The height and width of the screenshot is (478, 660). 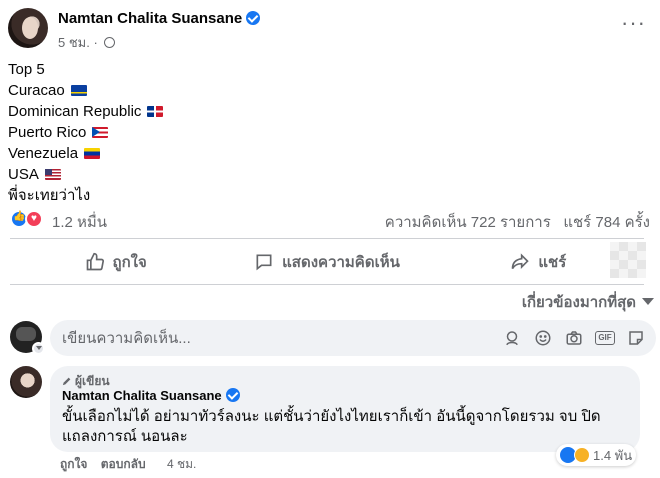 What do you see at coordinates (28, 28) in the screenshot?
I see `author-avatar` at bounding box center [28, 28].